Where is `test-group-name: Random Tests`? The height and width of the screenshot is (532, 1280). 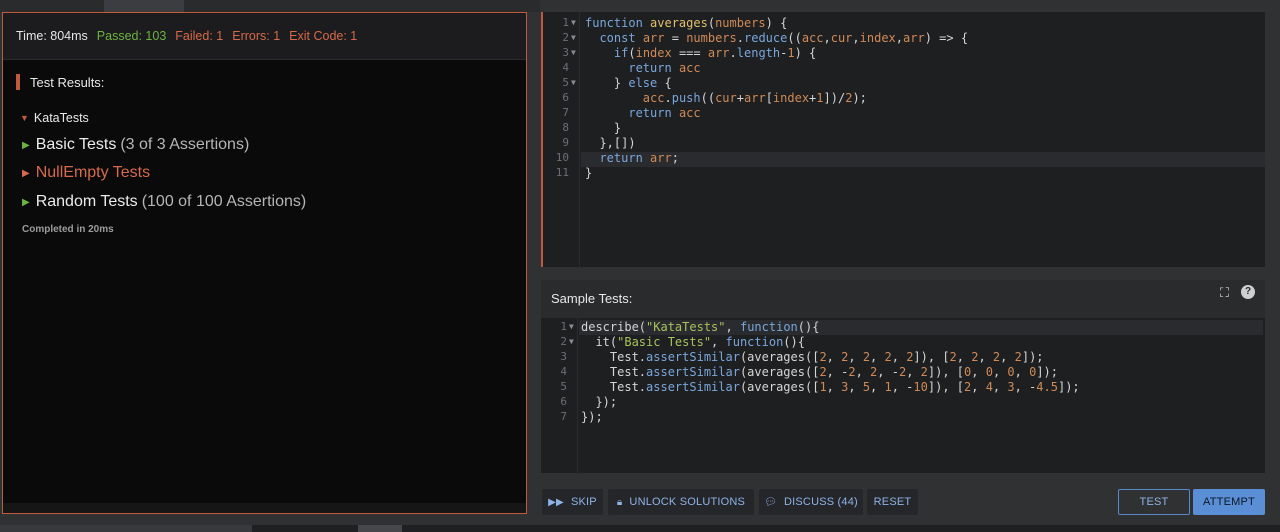
test-group-name: Random Tests is located at coordinates (86, 201).